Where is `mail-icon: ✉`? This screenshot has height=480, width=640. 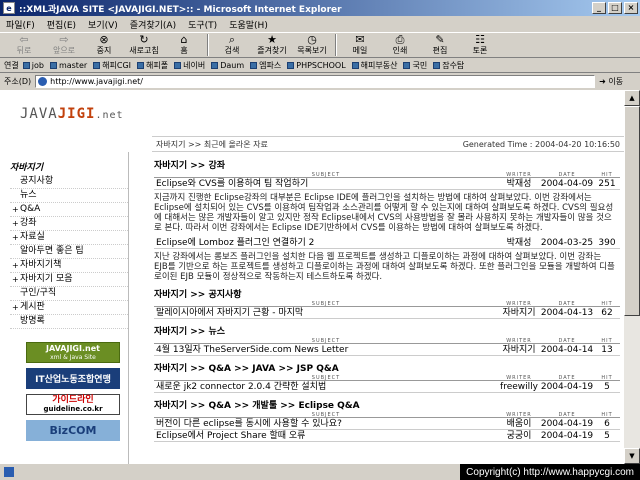 mail-icon: ✉ is located at coordinates (360, 39).